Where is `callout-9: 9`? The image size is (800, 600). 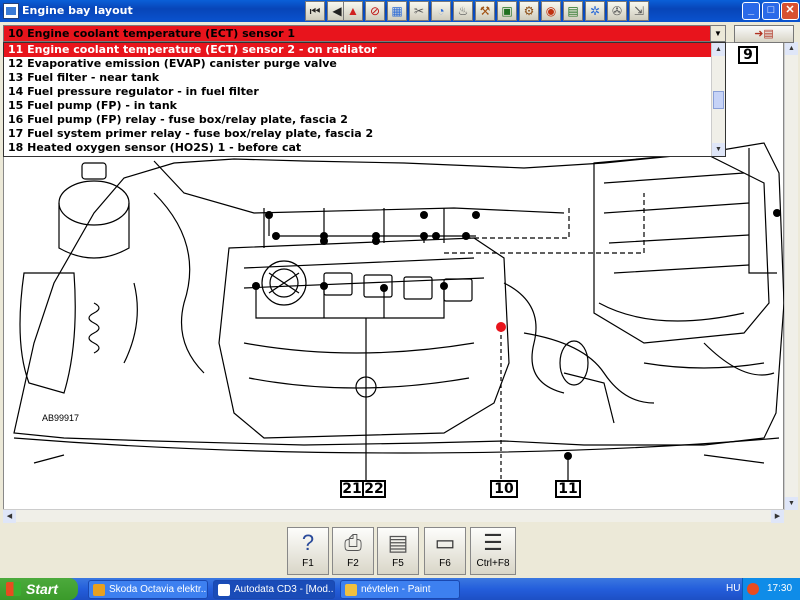 callout-9: 9 is located at coordinates (748, 55).